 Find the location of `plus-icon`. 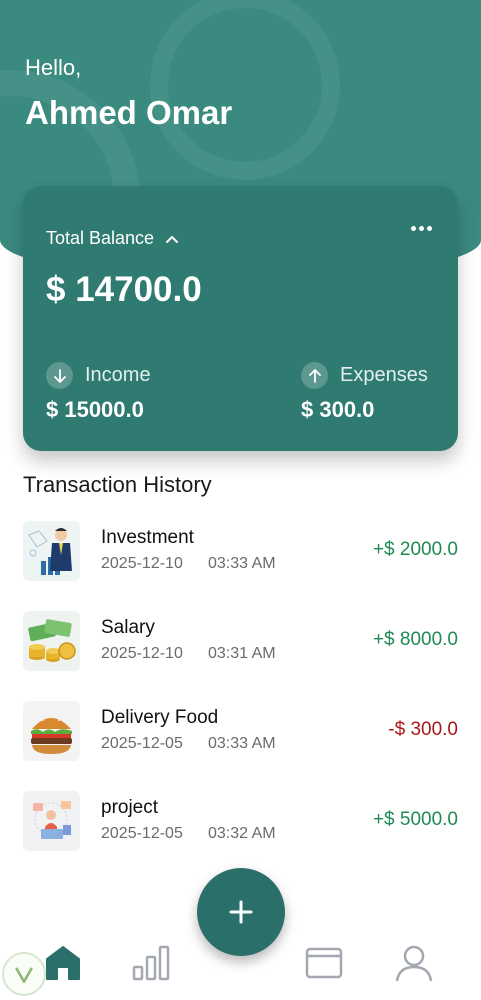

plus-icon is located at coordinates (241, 912).